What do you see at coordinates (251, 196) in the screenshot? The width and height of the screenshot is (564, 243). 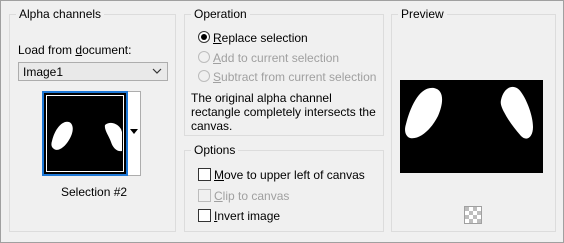 I see `clip-to-canvas-label: Clip to canvas` at bounding box center [251, 196].